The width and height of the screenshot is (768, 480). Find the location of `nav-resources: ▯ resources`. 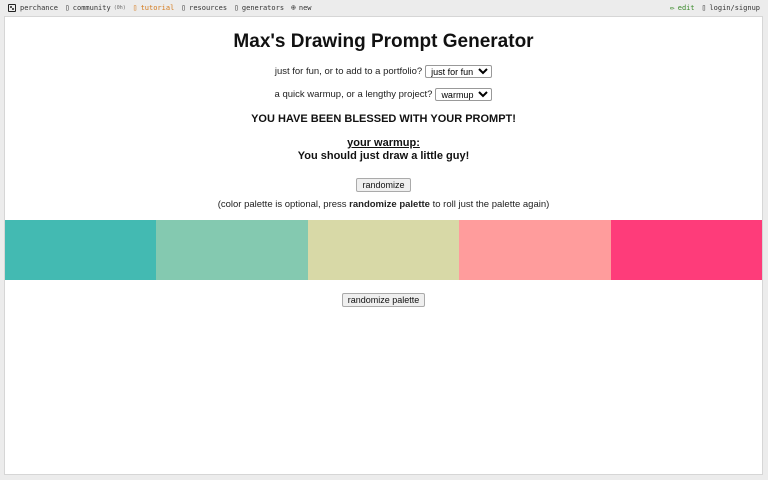

nav-resources: ▯ resources is located at coordinates (204, 8).